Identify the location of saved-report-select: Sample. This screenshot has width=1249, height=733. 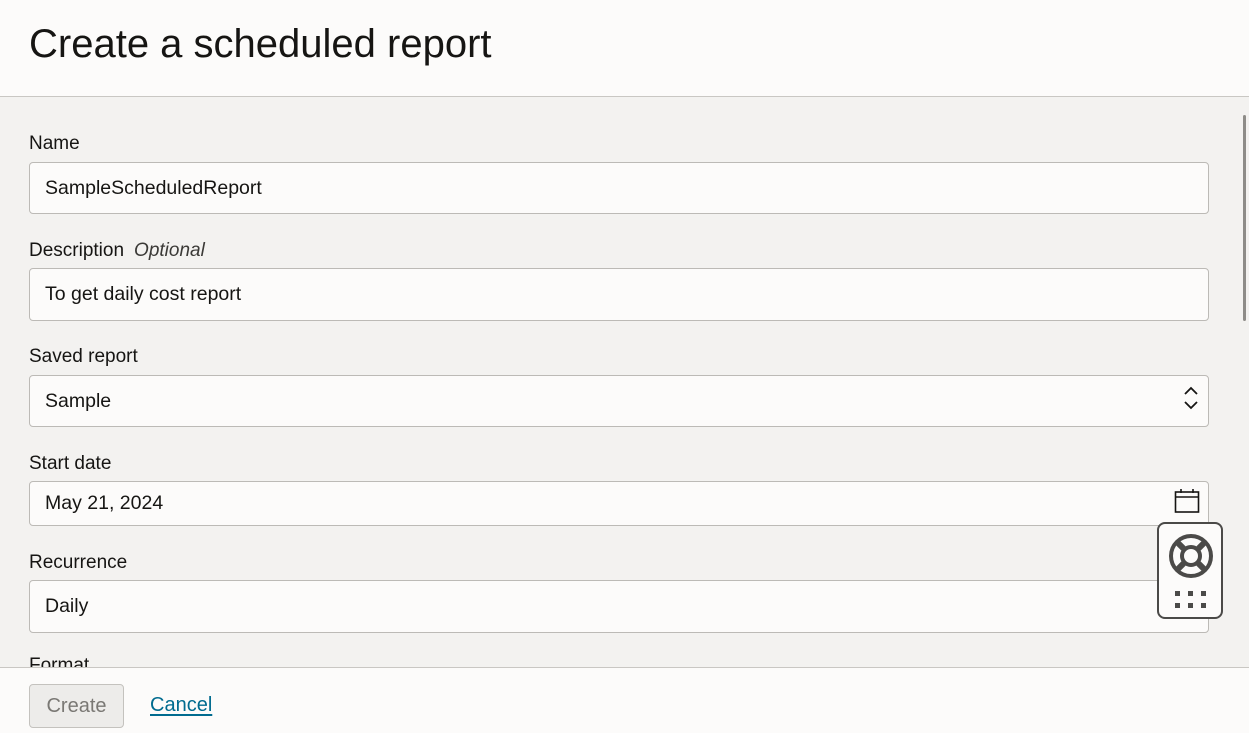
(619, 401).